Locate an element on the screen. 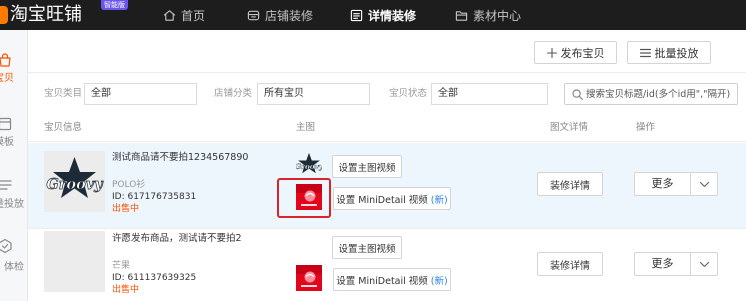 Image resolution: width=746 pixels, height=301 pixels. sidebar-item-products: 宝贝 is located at coordinates (13, 72).